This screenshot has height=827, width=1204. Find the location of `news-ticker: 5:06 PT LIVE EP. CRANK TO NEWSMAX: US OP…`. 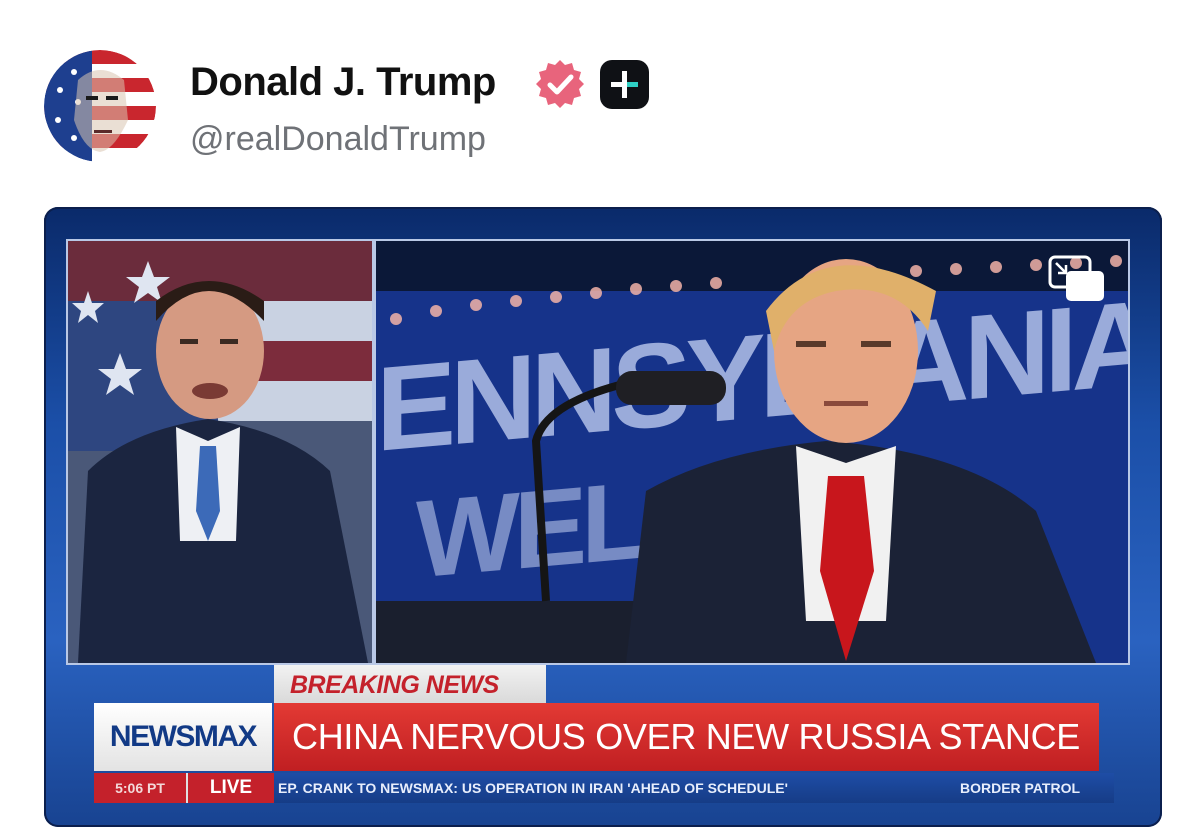

news-ticker: 5:06 PT LIVE EP. CRANK TO NEWSMAX: US OP… is located at coordinates (604, 788).